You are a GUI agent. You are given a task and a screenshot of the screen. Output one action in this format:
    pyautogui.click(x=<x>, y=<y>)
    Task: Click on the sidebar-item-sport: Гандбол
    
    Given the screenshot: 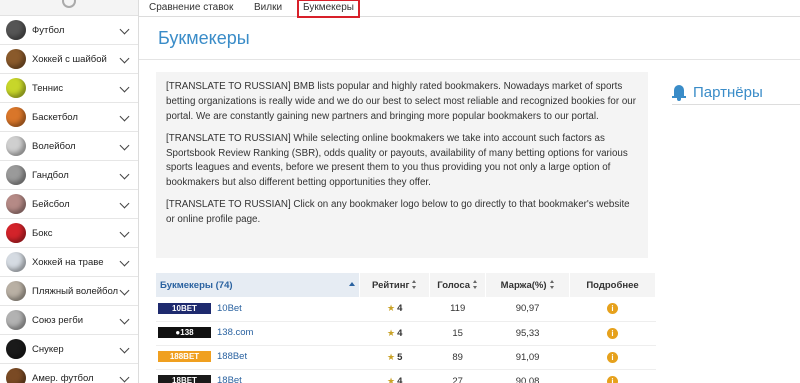 What is the action you would take?
    pyautogui.click(x=69, y=175)
    